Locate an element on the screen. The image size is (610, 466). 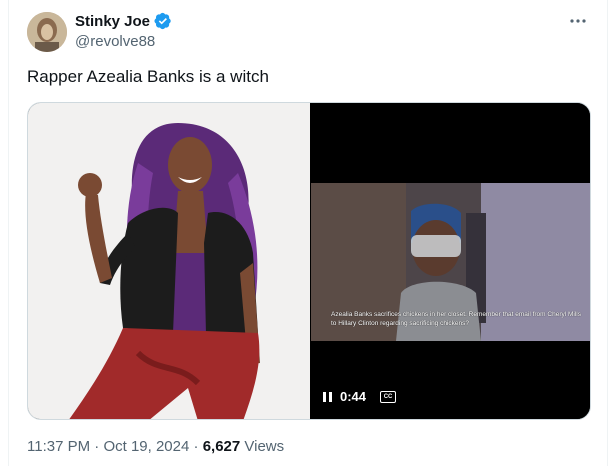
pause-button is located at coordinates (327, 396).